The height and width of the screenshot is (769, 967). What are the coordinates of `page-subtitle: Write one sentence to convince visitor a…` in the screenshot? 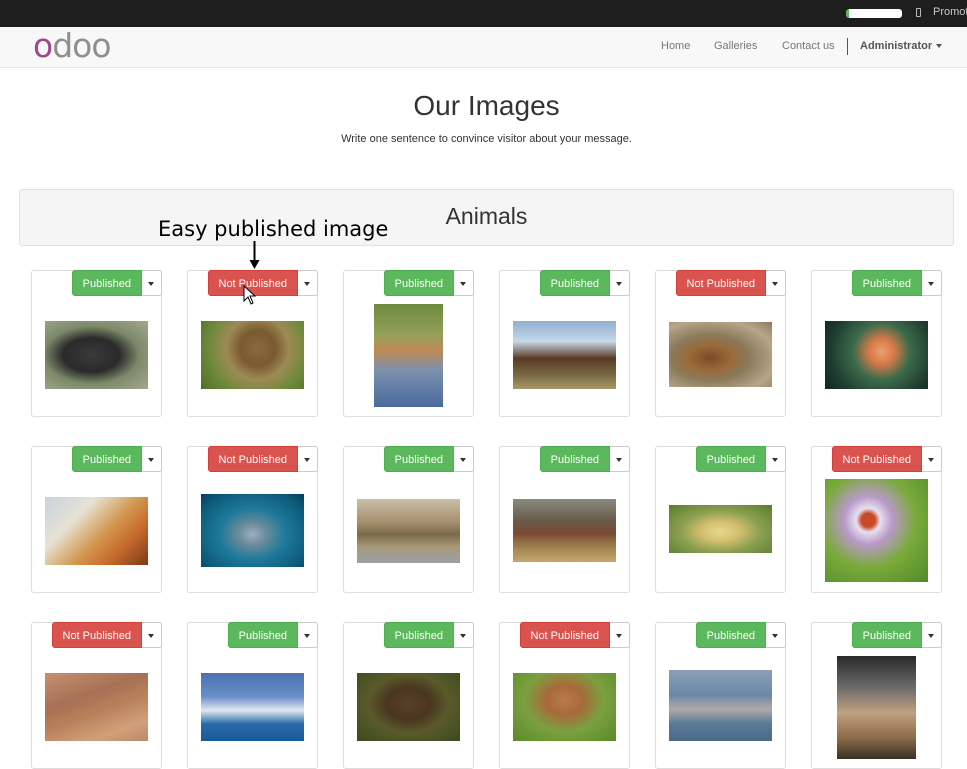 It's located at (486, 139).